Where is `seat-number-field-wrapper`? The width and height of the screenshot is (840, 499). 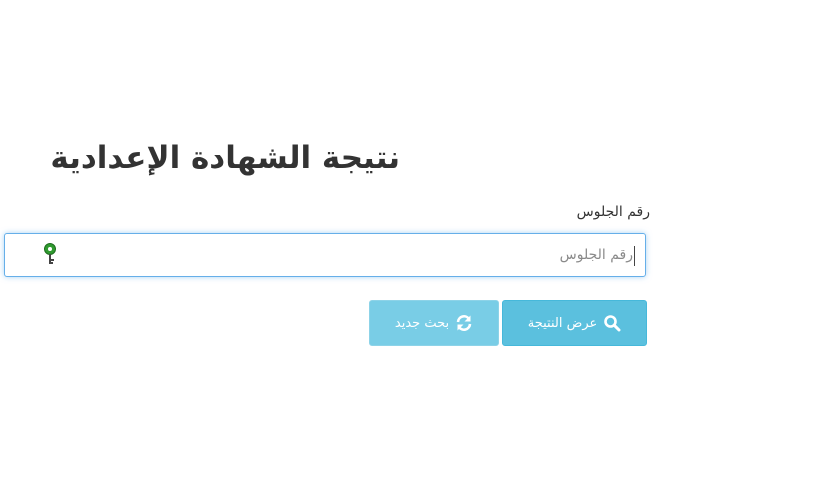
seat-number-field-wrapper is located at coordinates (325, 255).